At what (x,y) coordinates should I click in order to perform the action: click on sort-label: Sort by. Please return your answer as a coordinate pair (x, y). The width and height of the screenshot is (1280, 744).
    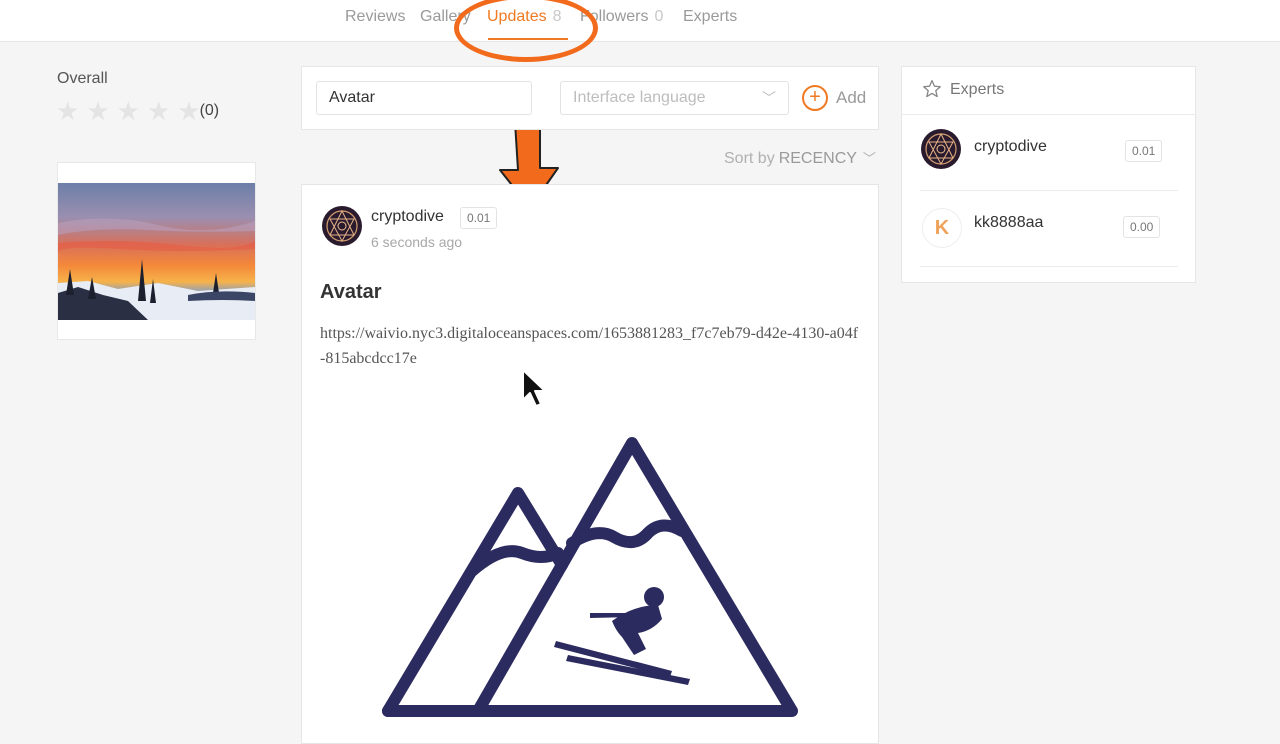
    Looking at the image, I should click on (749, 158).